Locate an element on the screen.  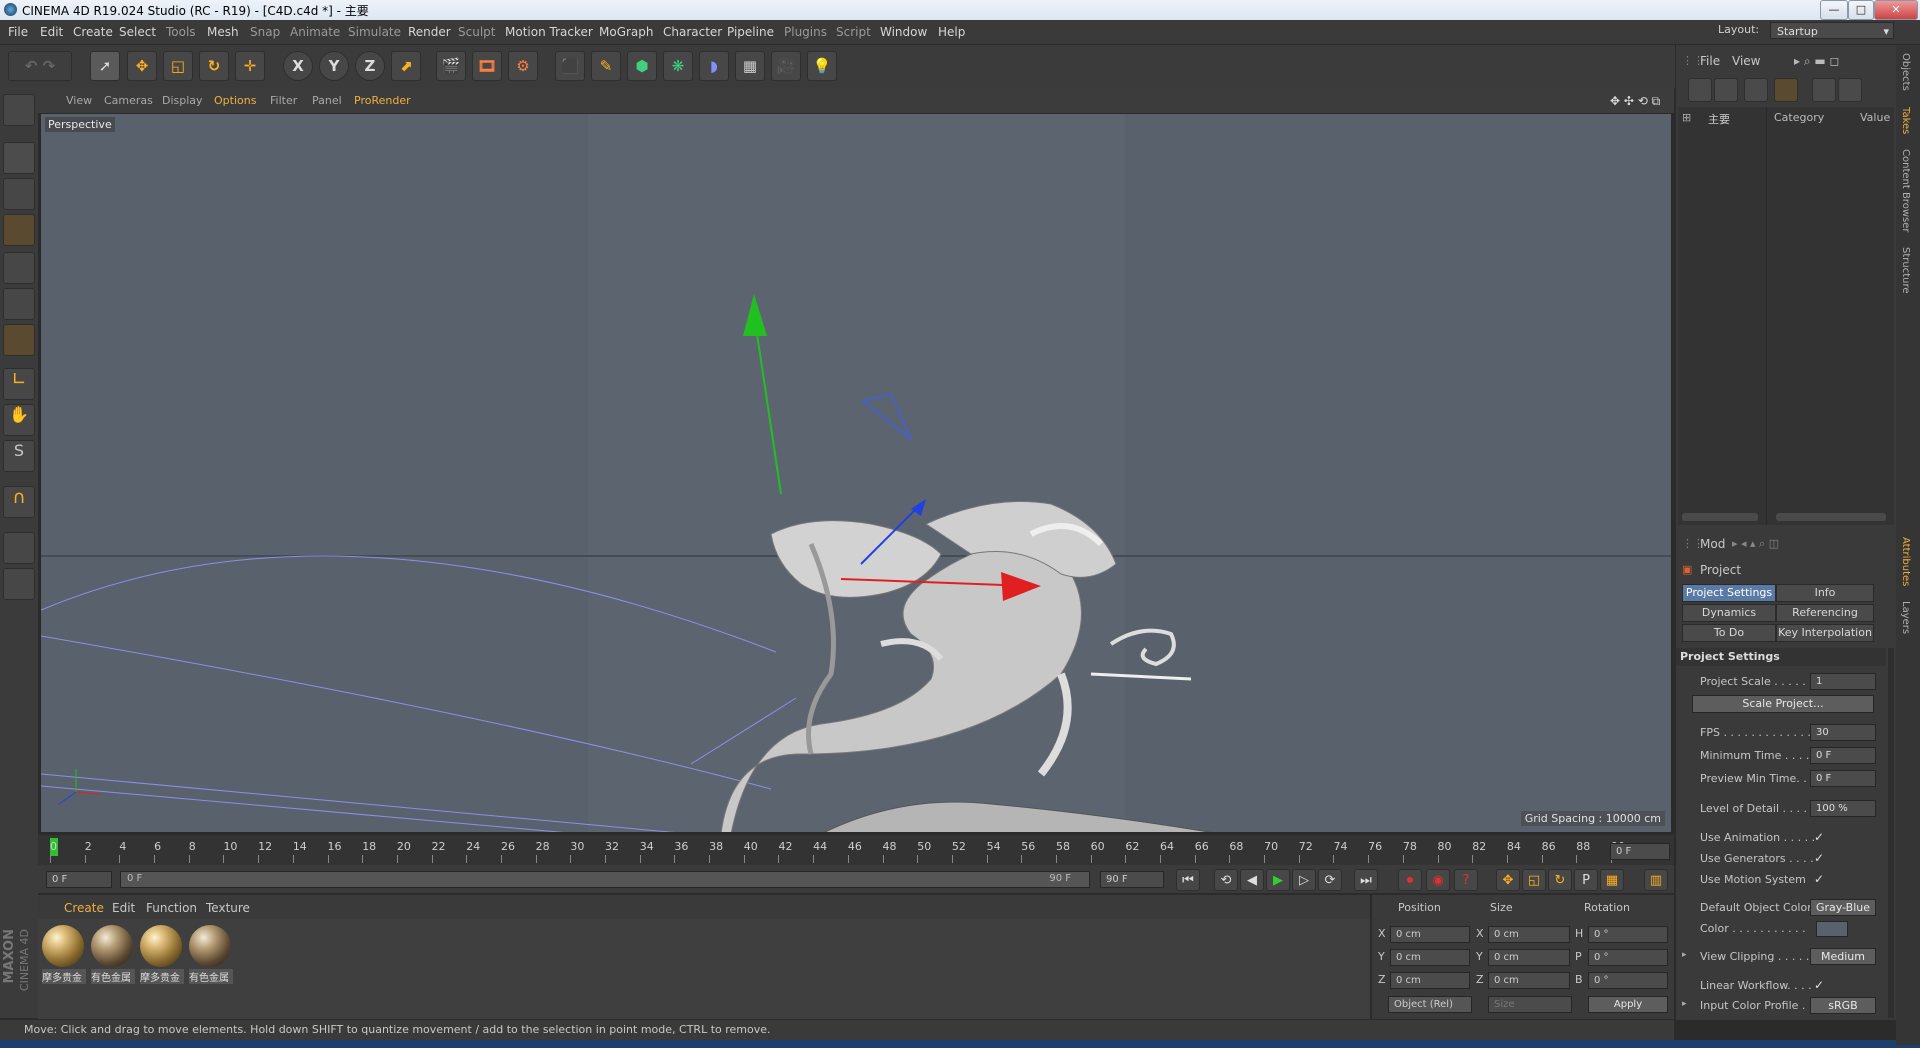
attribute-mode-menu: Mod is located at coordinates (1712, 544).